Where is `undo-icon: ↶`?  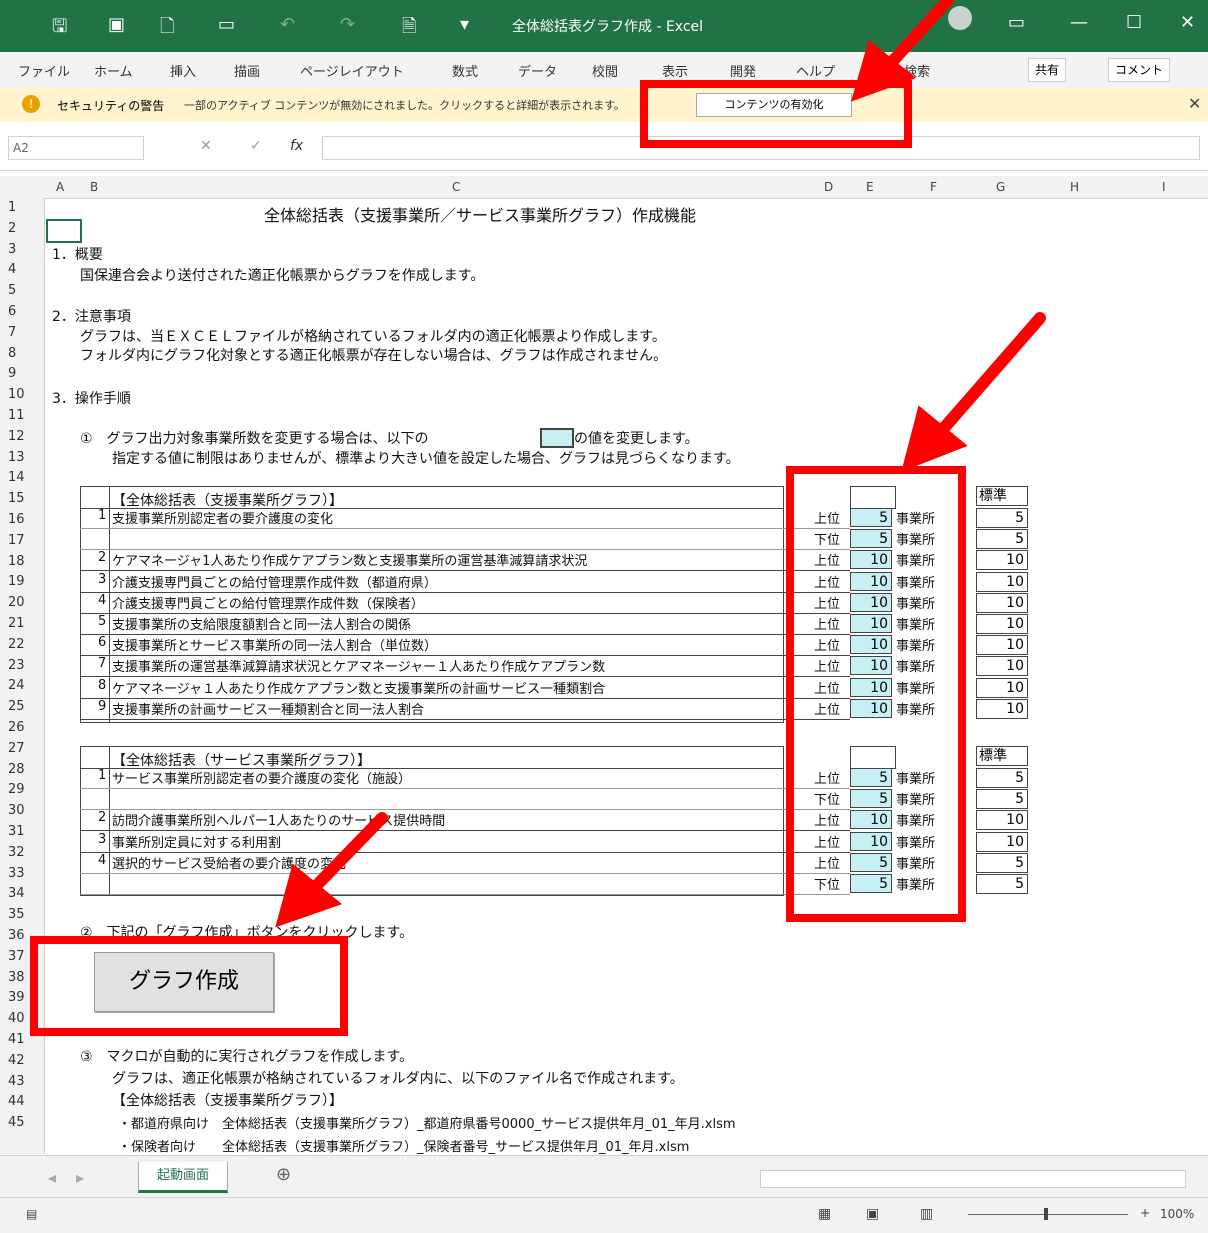
undo-icon: ↶ is located at coordinates (287, 24).